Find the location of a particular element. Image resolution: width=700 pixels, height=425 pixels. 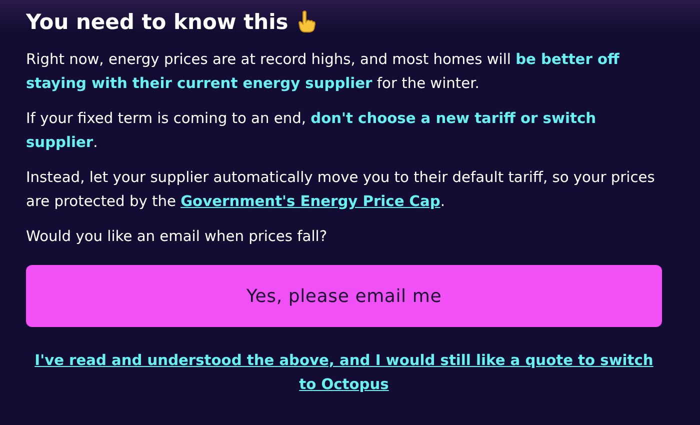

pointing-hand-icon is located at coordinates (306, 22).